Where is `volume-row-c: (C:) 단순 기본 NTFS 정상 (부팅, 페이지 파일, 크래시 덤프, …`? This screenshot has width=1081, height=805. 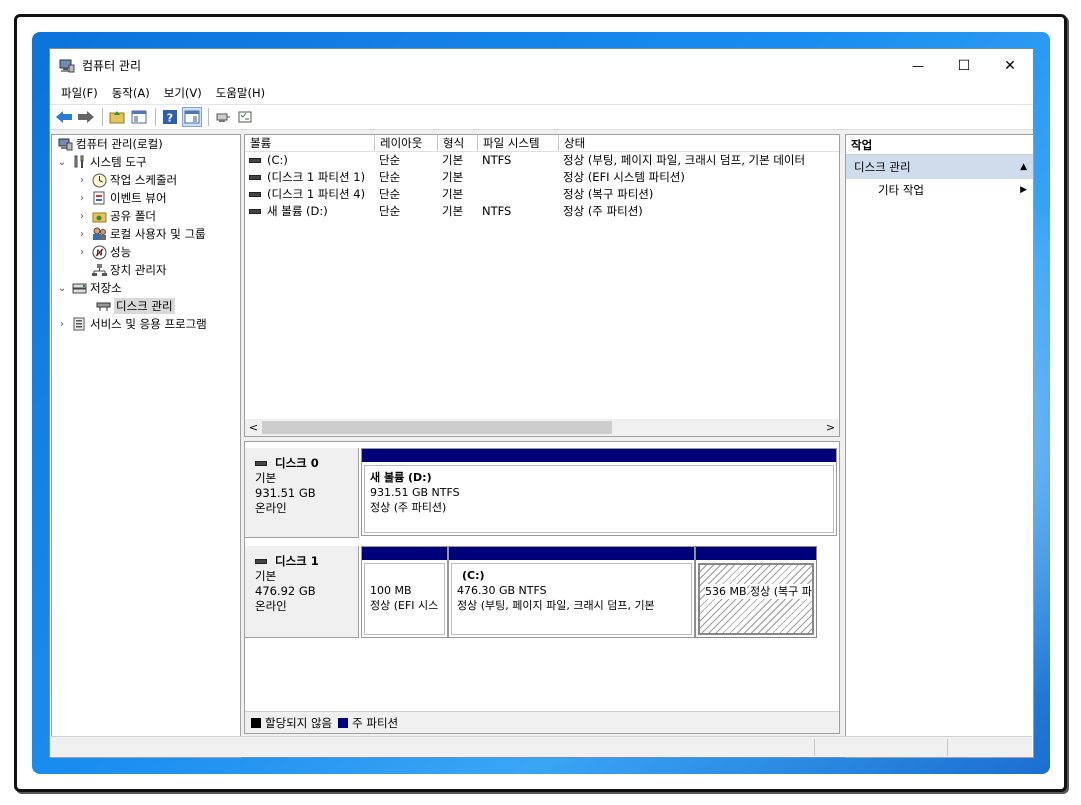 volume-row-c: (C:) 단순 기본 NTFS 정상 (부팅, 페이지 파일, 크래시 덤프, … is located at coordinates (542, 160).